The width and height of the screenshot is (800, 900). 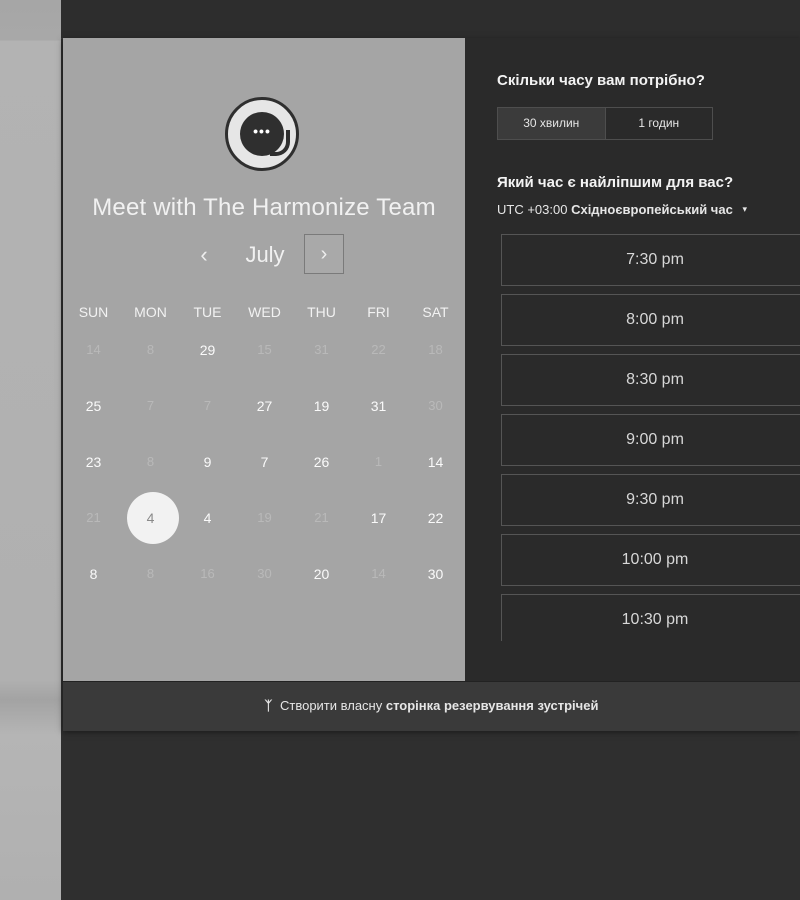 What do you see at coordinates (150, 518) in the screenshot?
I see `calendar-day-selected: 4` at bounding box center [150, 518].